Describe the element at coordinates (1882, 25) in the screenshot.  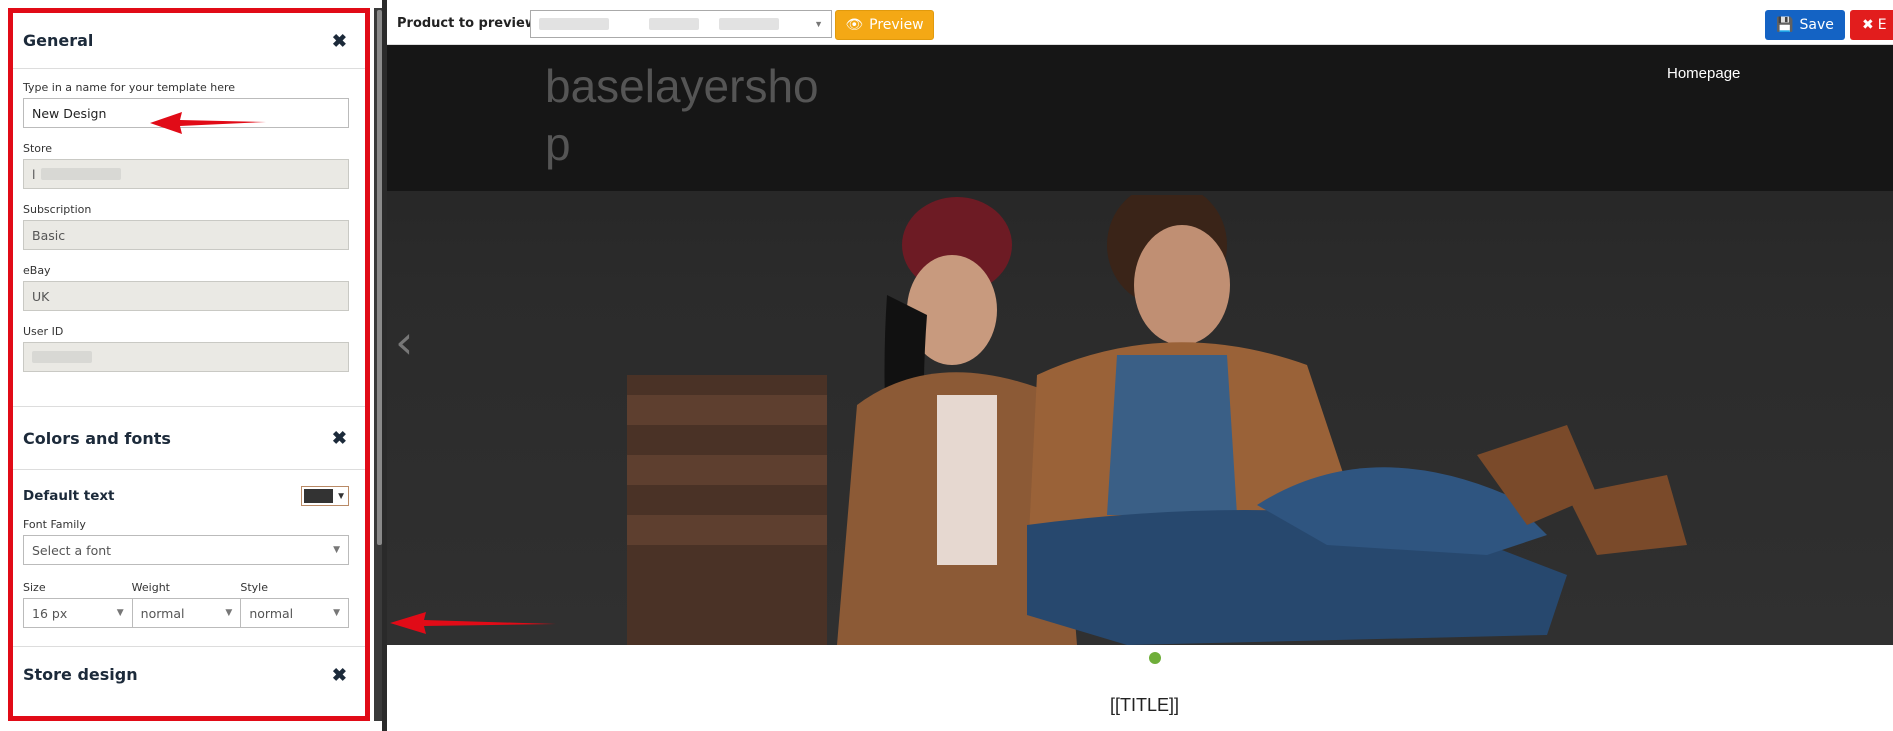
I see `exit-button-label: E` at that location.